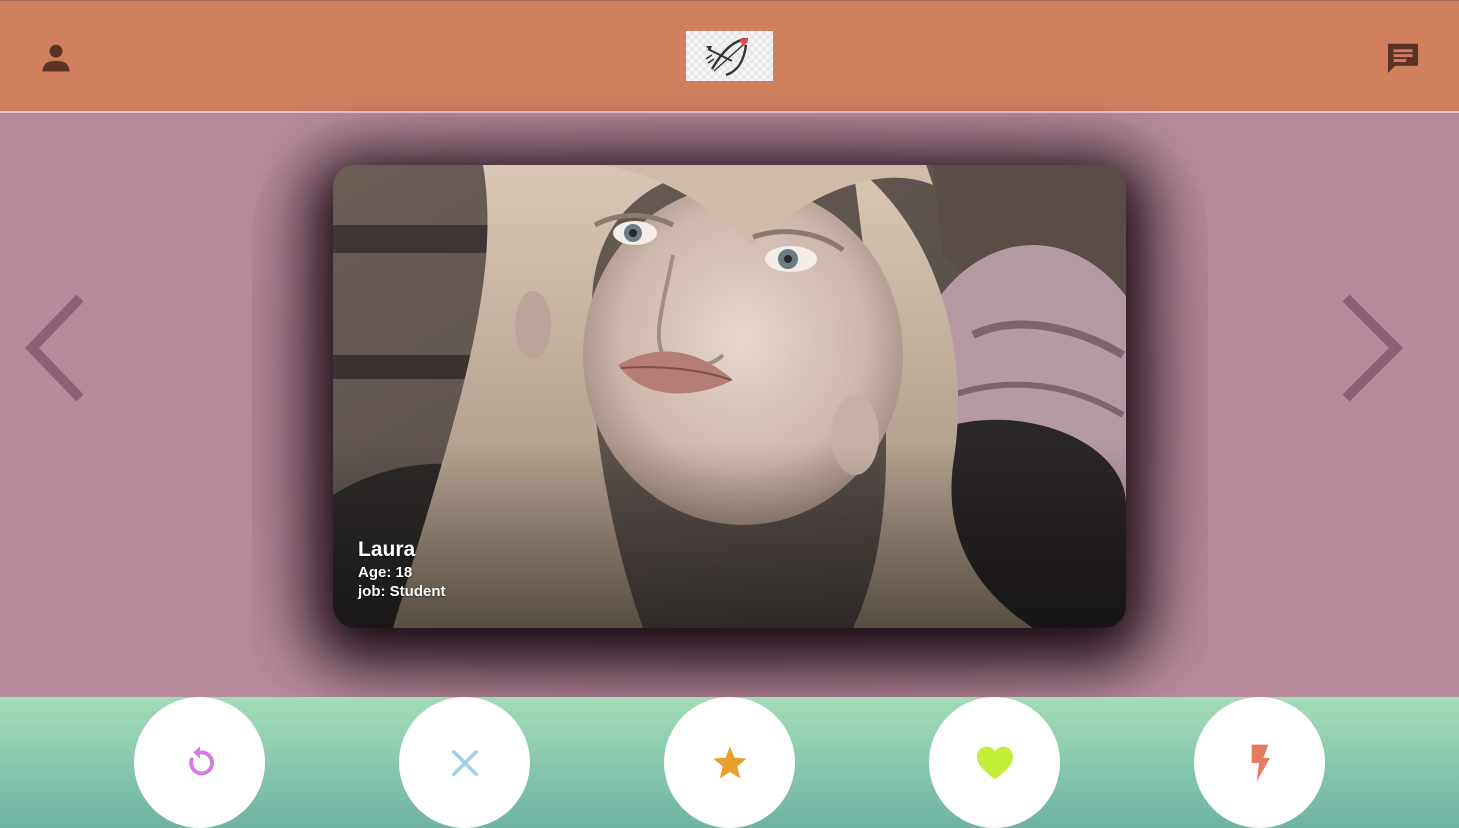 The height and width of the screenshot is (828, 1459). I want to click on boost-button, so click(1259, 762).